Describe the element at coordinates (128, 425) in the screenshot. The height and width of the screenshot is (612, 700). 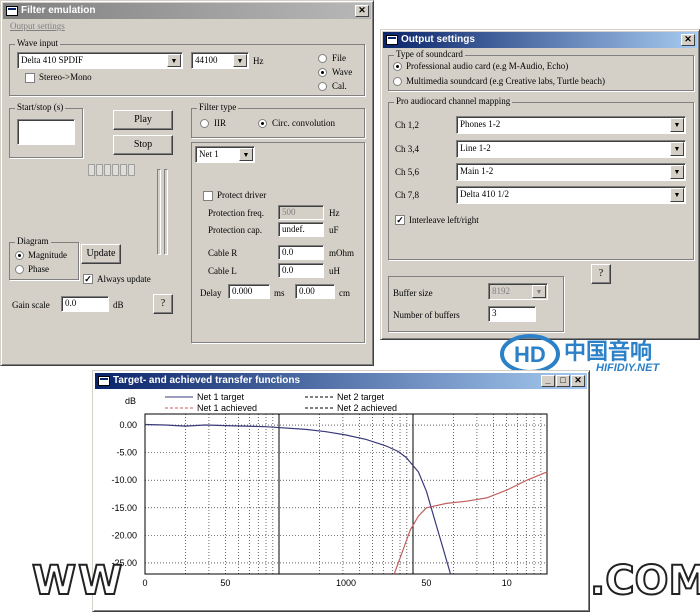
I see `y-tick-label: 0.00` at that location.